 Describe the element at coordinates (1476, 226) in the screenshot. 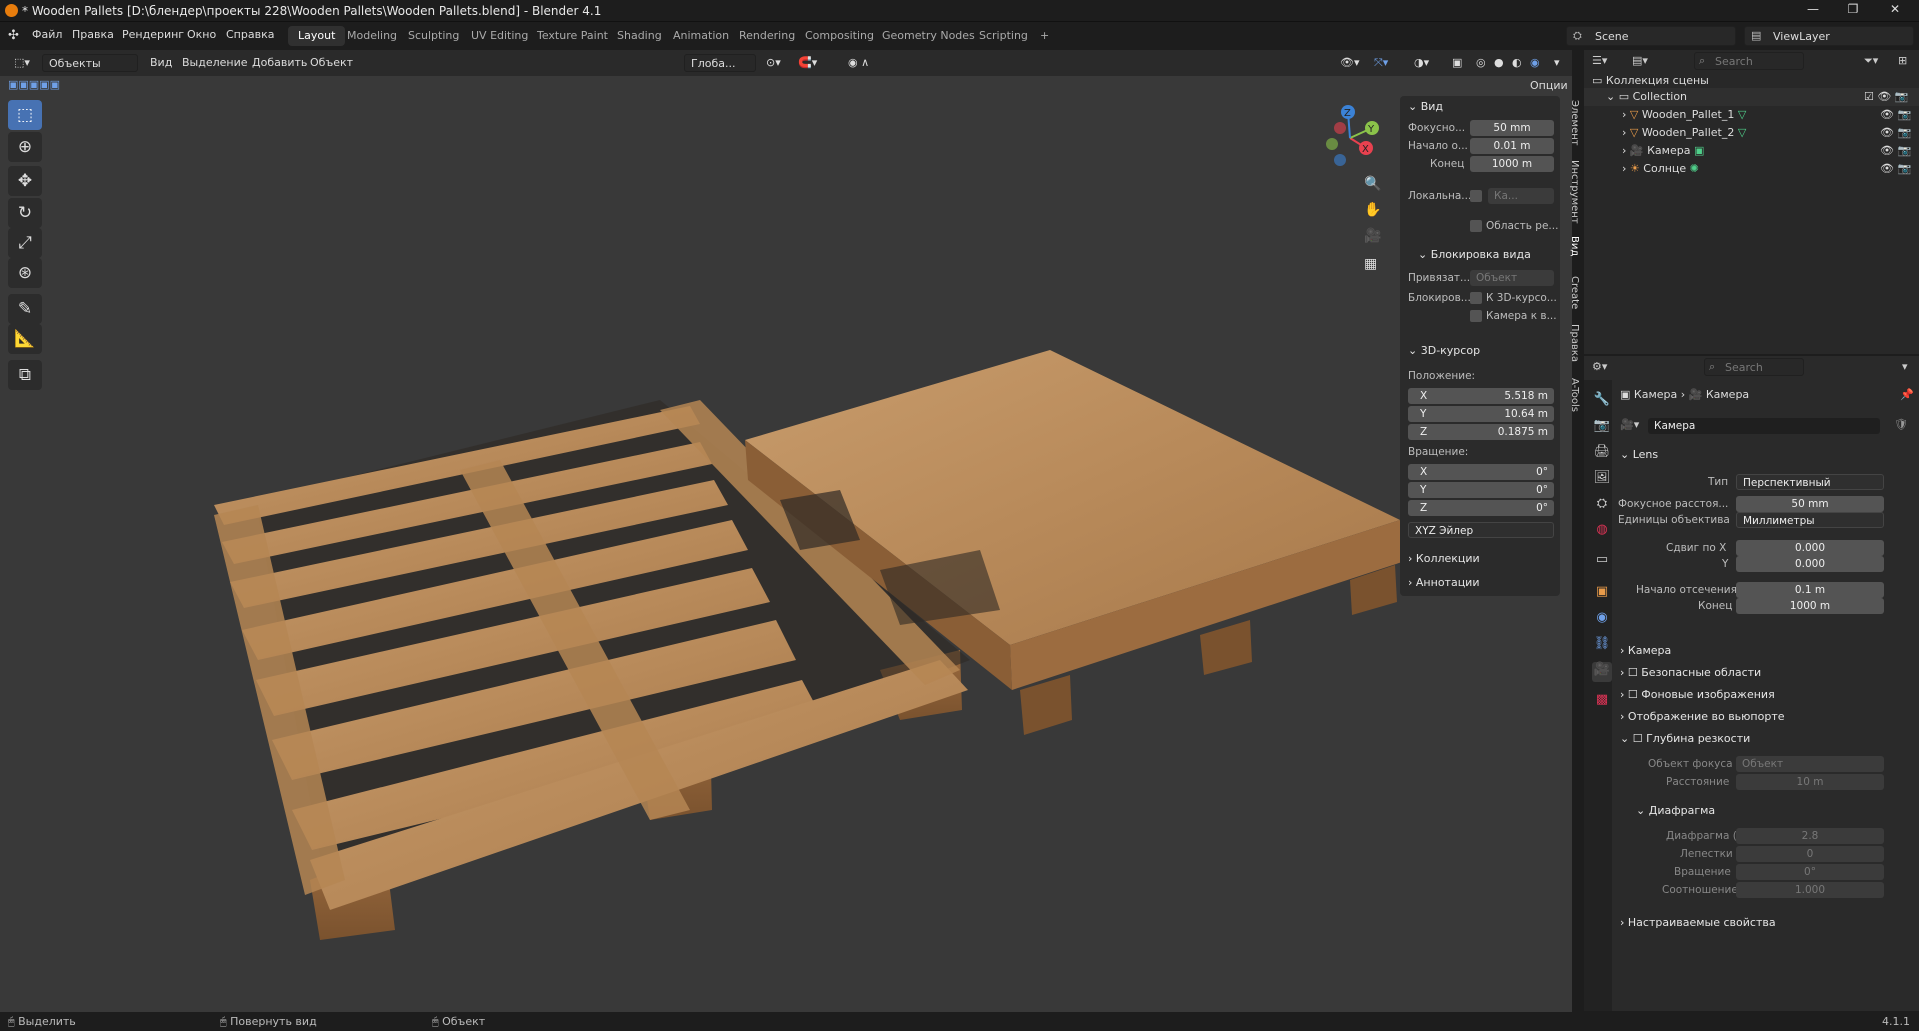

I see `render-region-checkbox` at that location.